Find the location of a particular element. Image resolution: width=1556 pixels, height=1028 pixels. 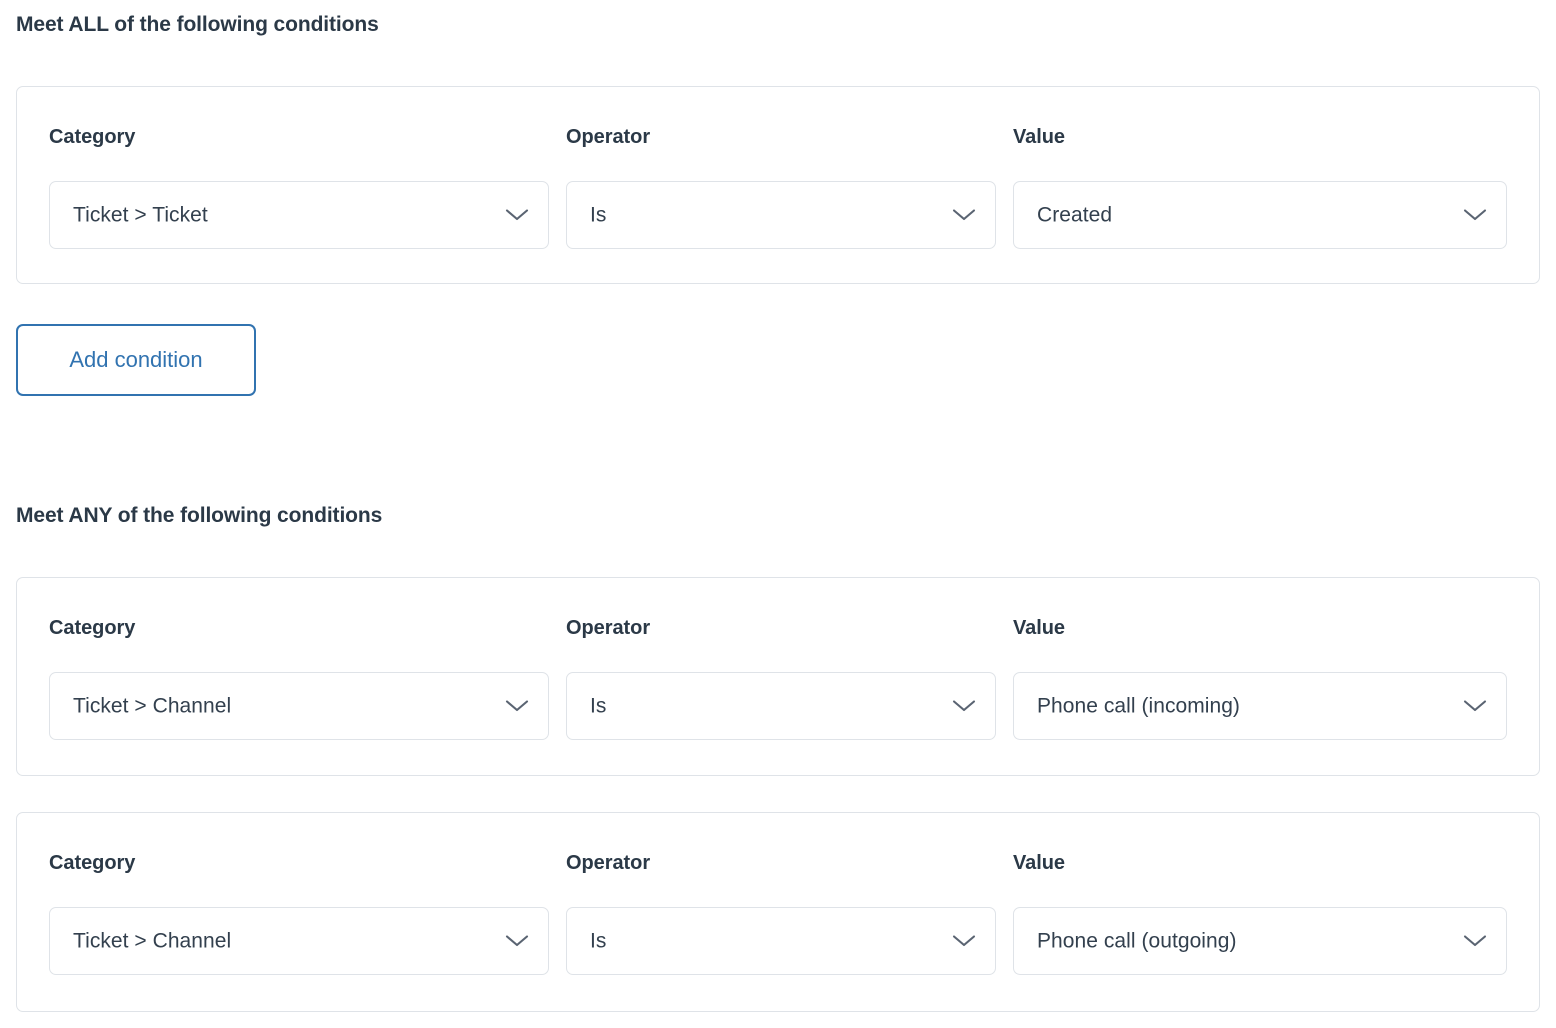

value-select-value: Created is located at coordinates (1075, 215).